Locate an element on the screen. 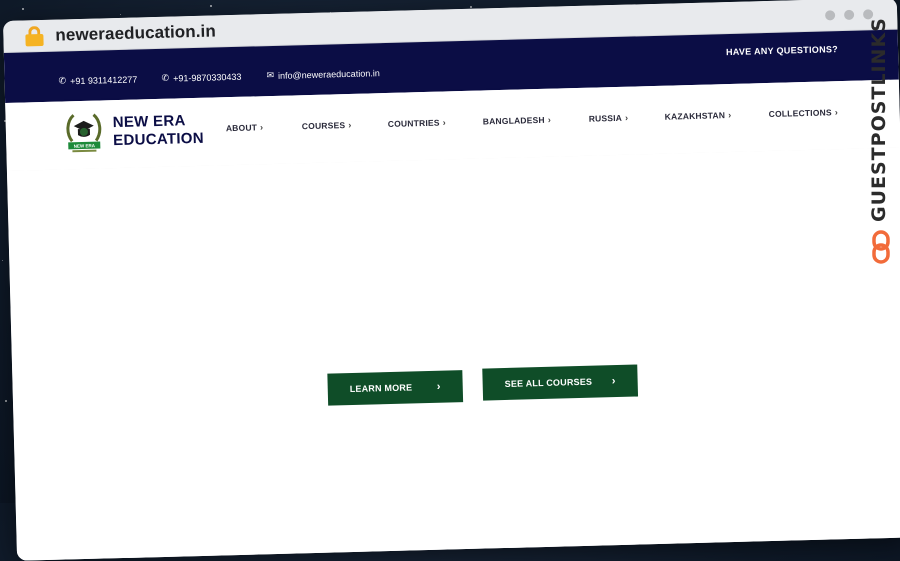  nav-item-kazakhstan: KAZAKHSTAN › is located at coordinates (717, 115).